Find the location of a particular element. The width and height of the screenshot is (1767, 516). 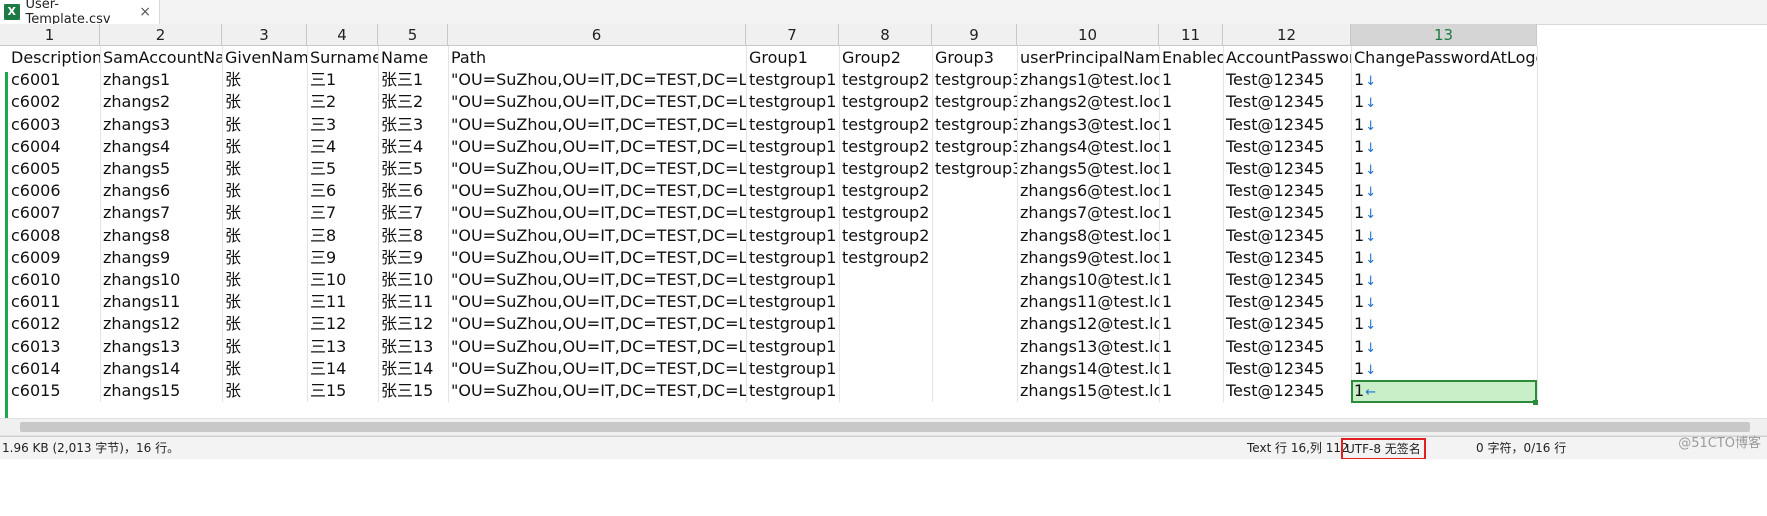

column-number-header: 13 is located at coordinates (1444, 35).